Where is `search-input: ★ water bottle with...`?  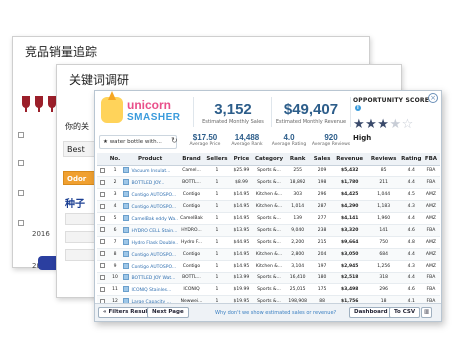
search-input: ★ water bottle with... is located at coordinates (138, 142).